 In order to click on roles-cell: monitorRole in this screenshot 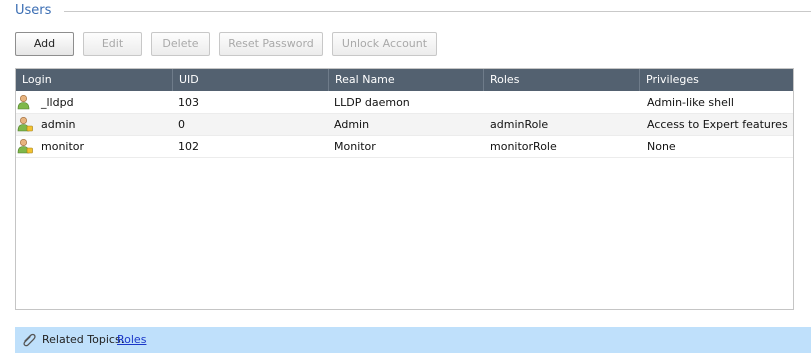, I will do `click(523, 146)`.